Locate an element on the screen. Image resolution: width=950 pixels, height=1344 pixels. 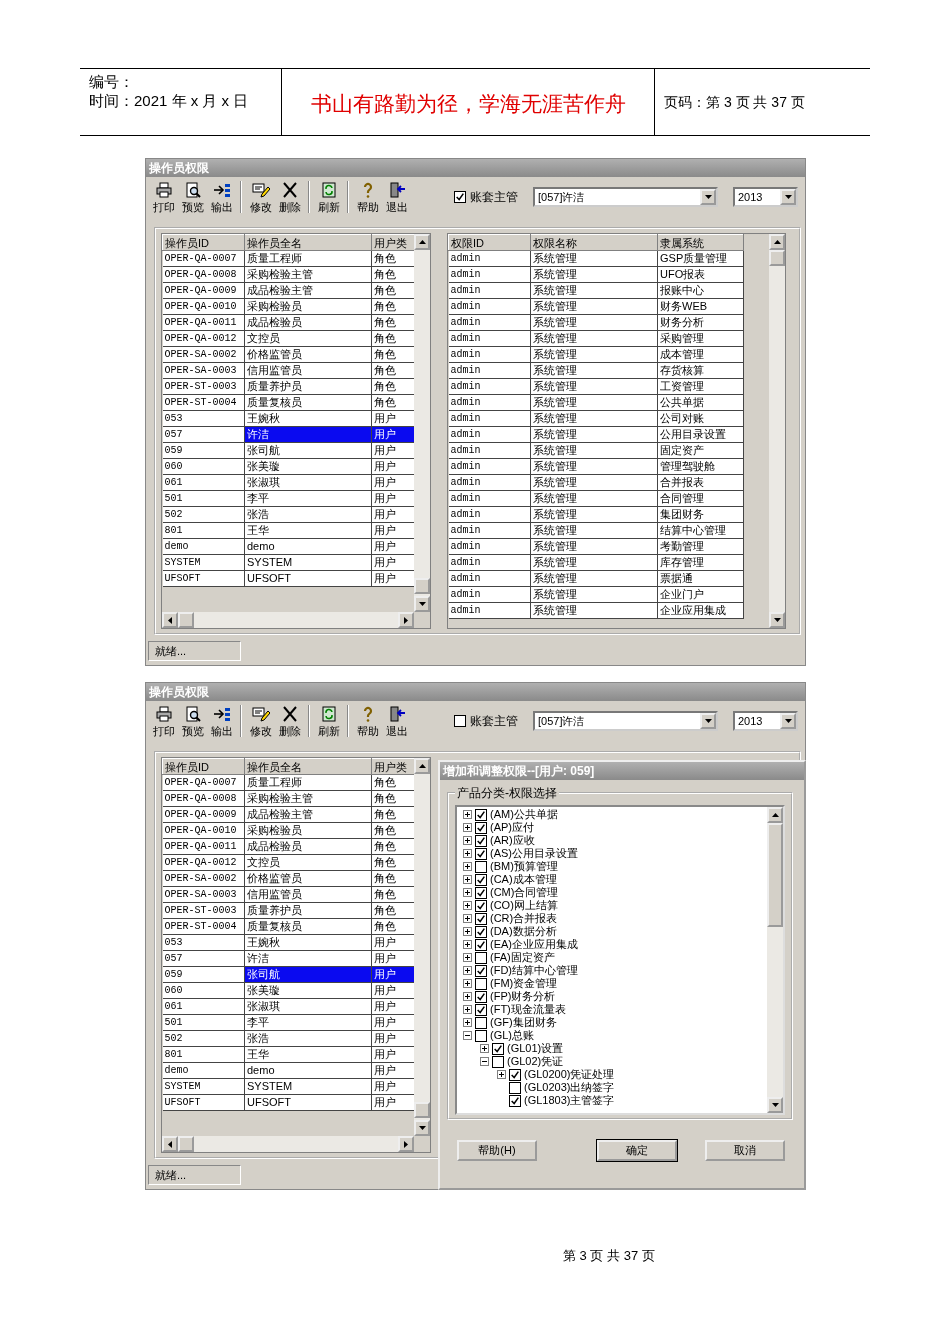
toolbar-button: 修改 is located at coordinates (260, 197).